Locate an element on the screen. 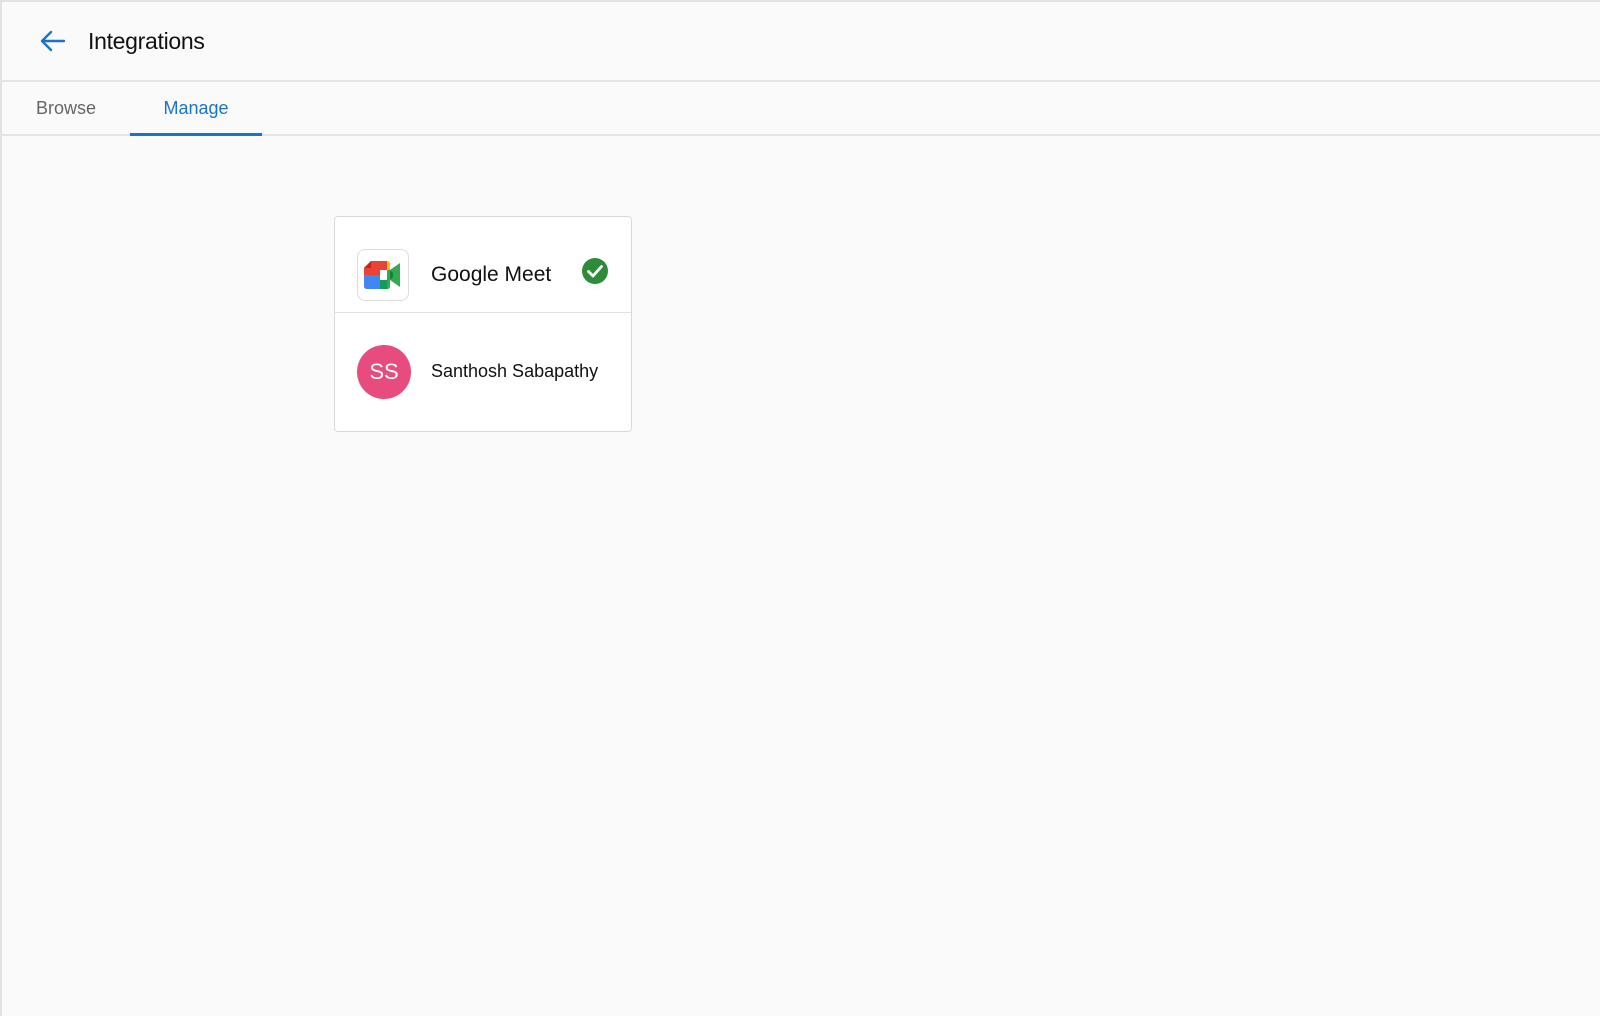 The image size is (1600, 1016). tab-browse: Browse is located at coordinates (66, 108).